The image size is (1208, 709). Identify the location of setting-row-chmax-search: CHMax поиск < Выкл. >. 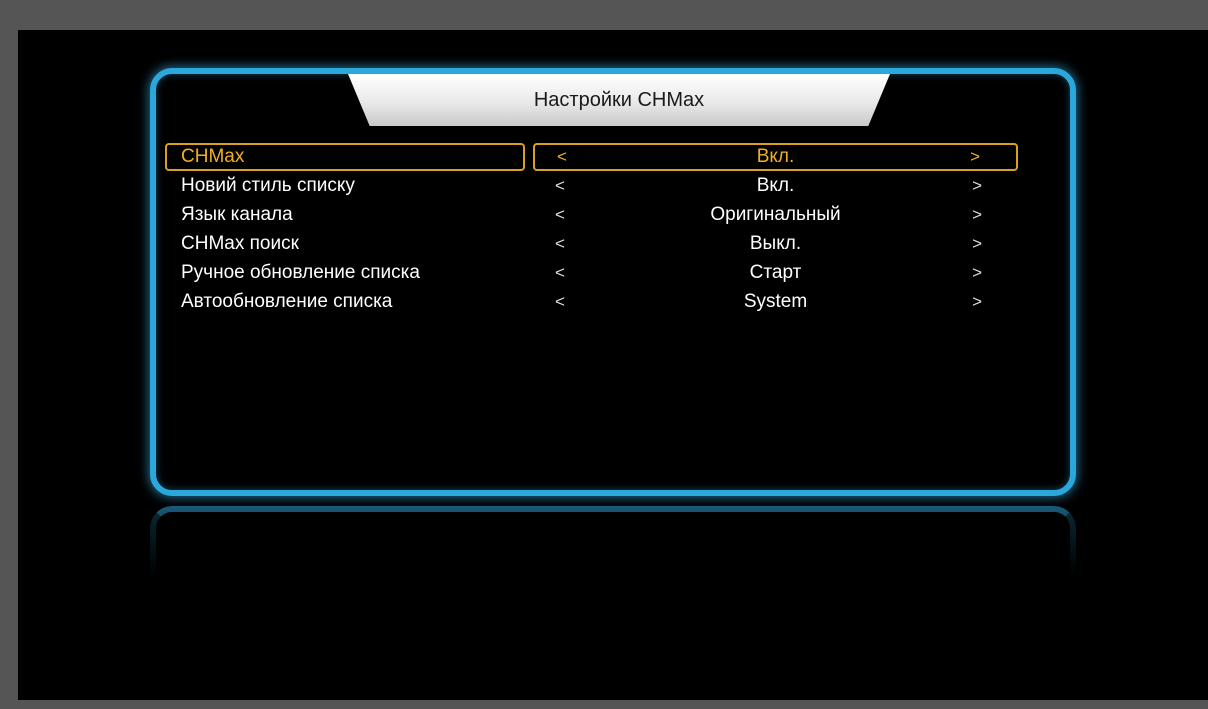
(591, 244).